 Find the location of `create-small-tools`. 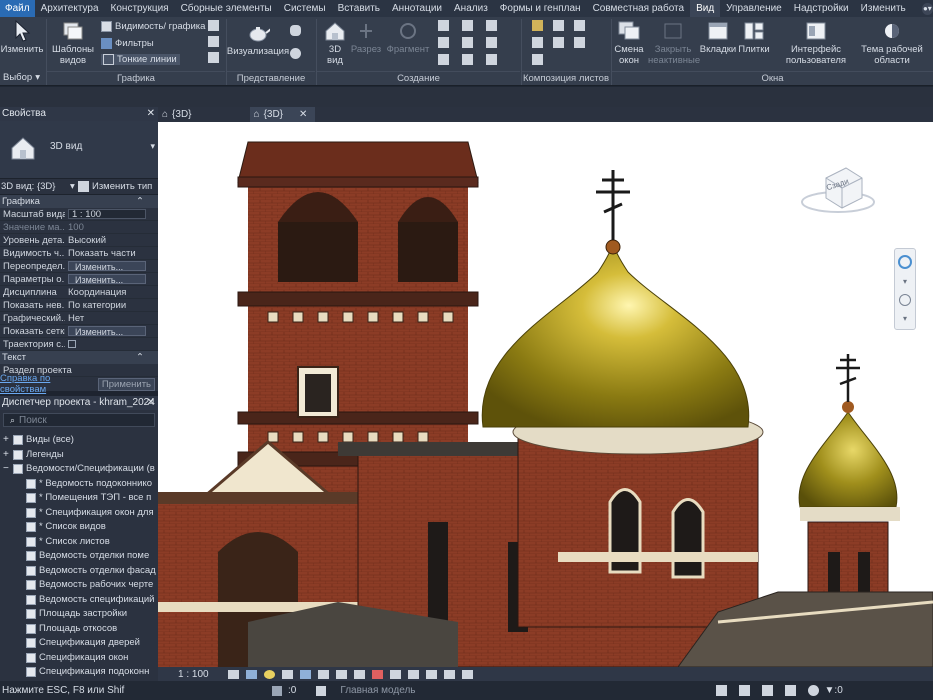

create-small-tools is located at coordinates (469, 42).